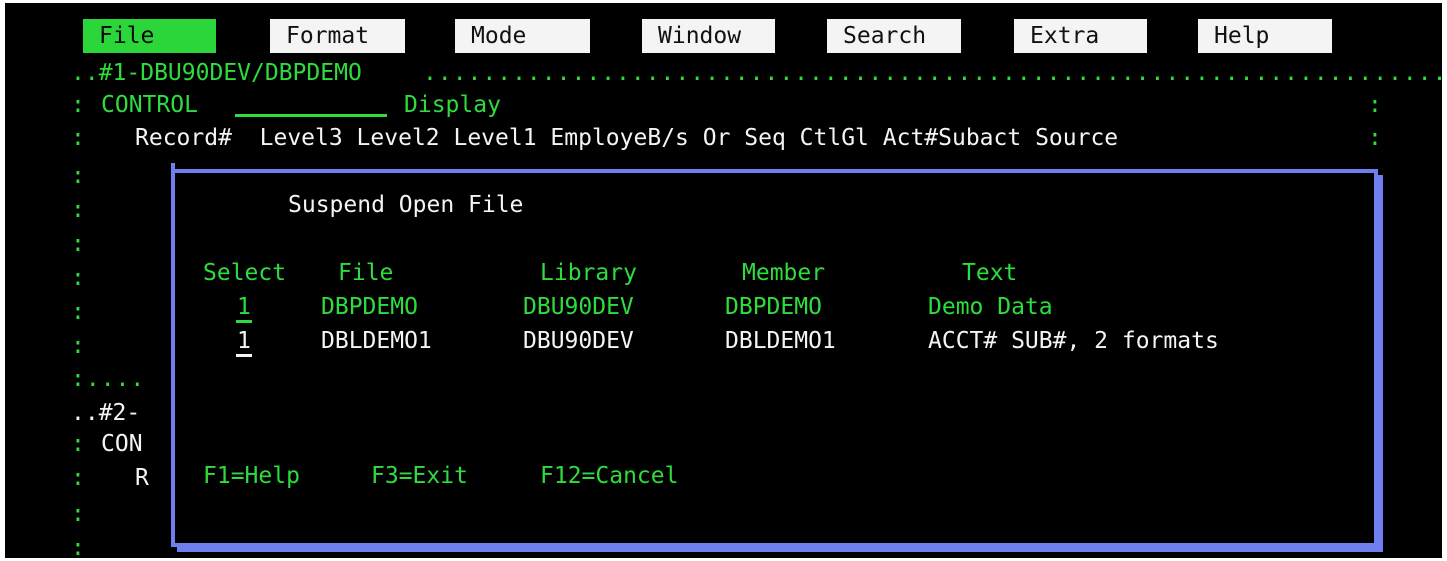  I want to click on header-file: File, so click(366, 273).